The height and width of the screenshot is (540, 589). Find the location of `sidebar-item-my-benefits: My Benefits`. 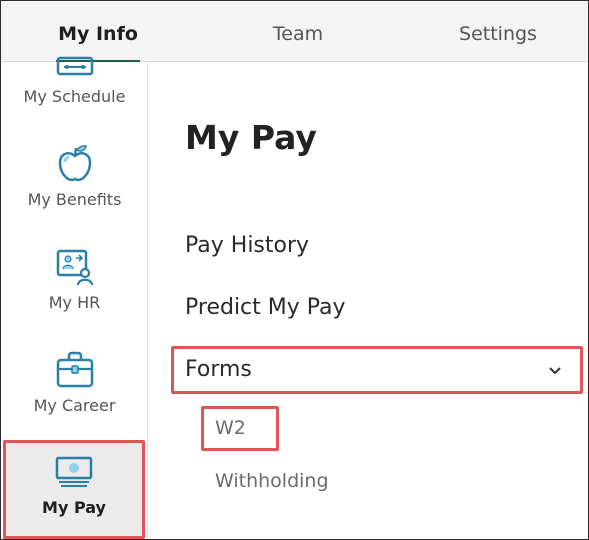

sidebar-item-my-benefits: My Benefits is located at coordinates (74, 179).